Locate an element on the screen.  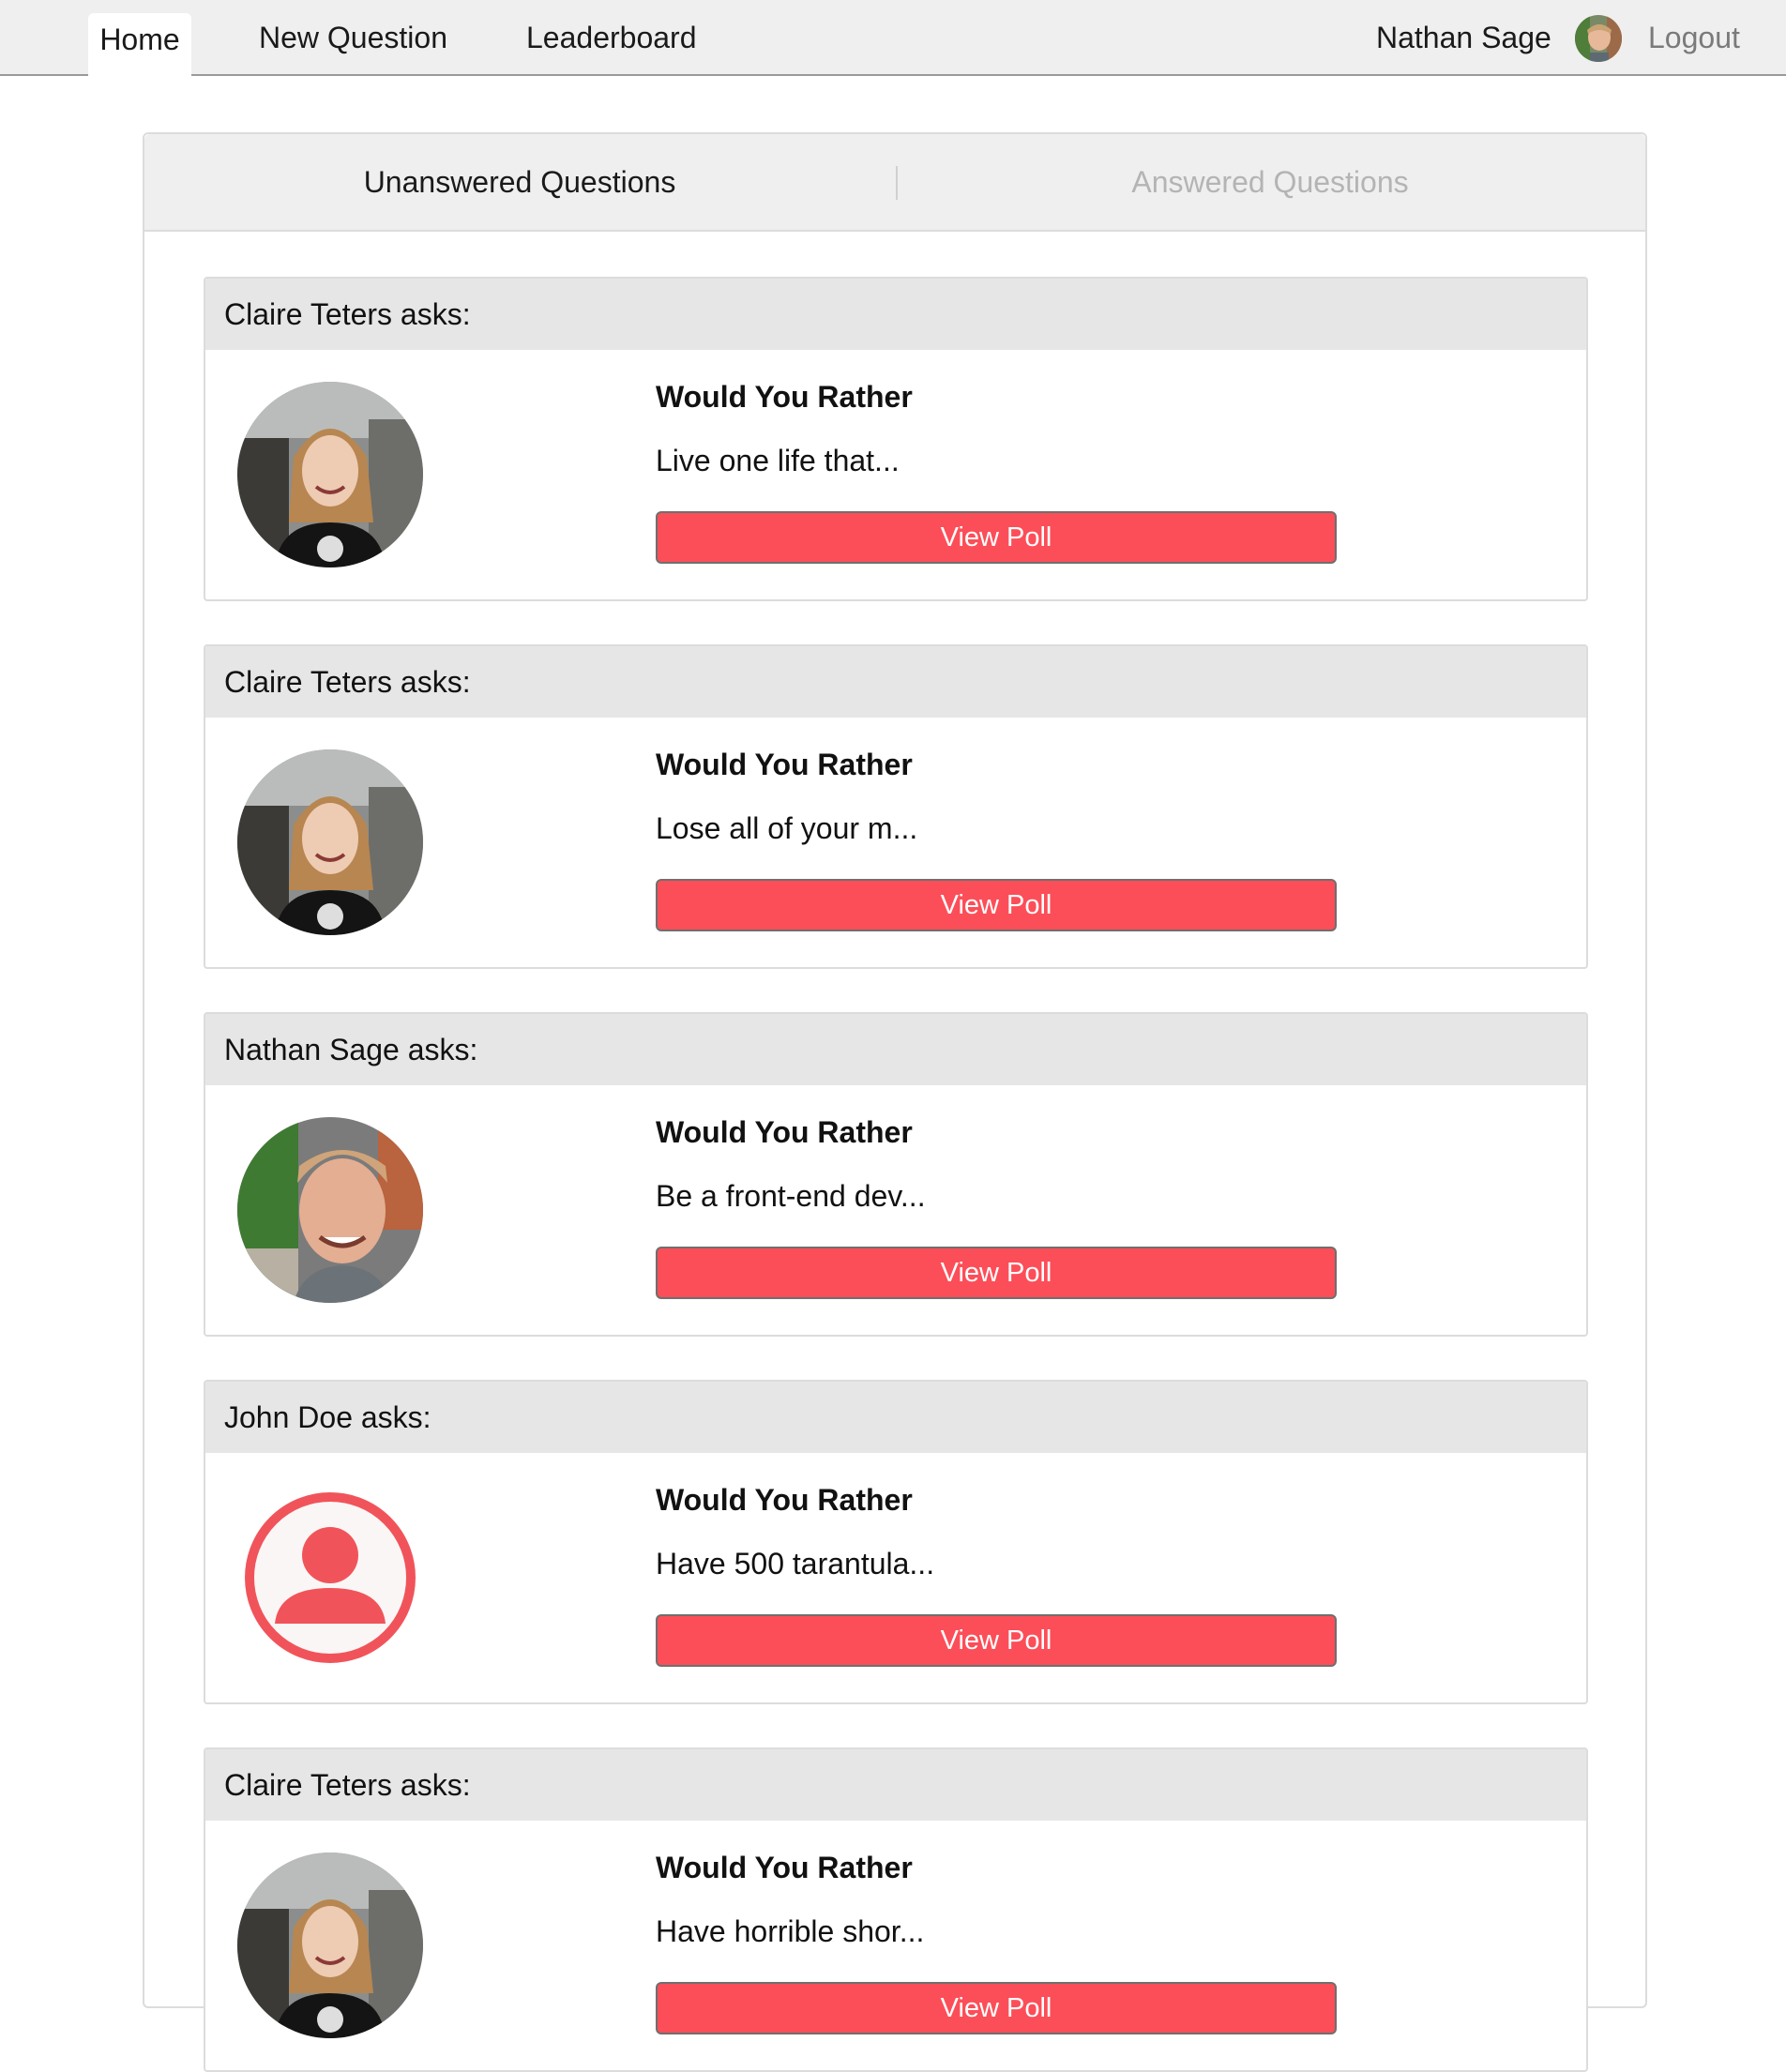
nav-tab-home-label: Home is located at coordinates (140, 39).